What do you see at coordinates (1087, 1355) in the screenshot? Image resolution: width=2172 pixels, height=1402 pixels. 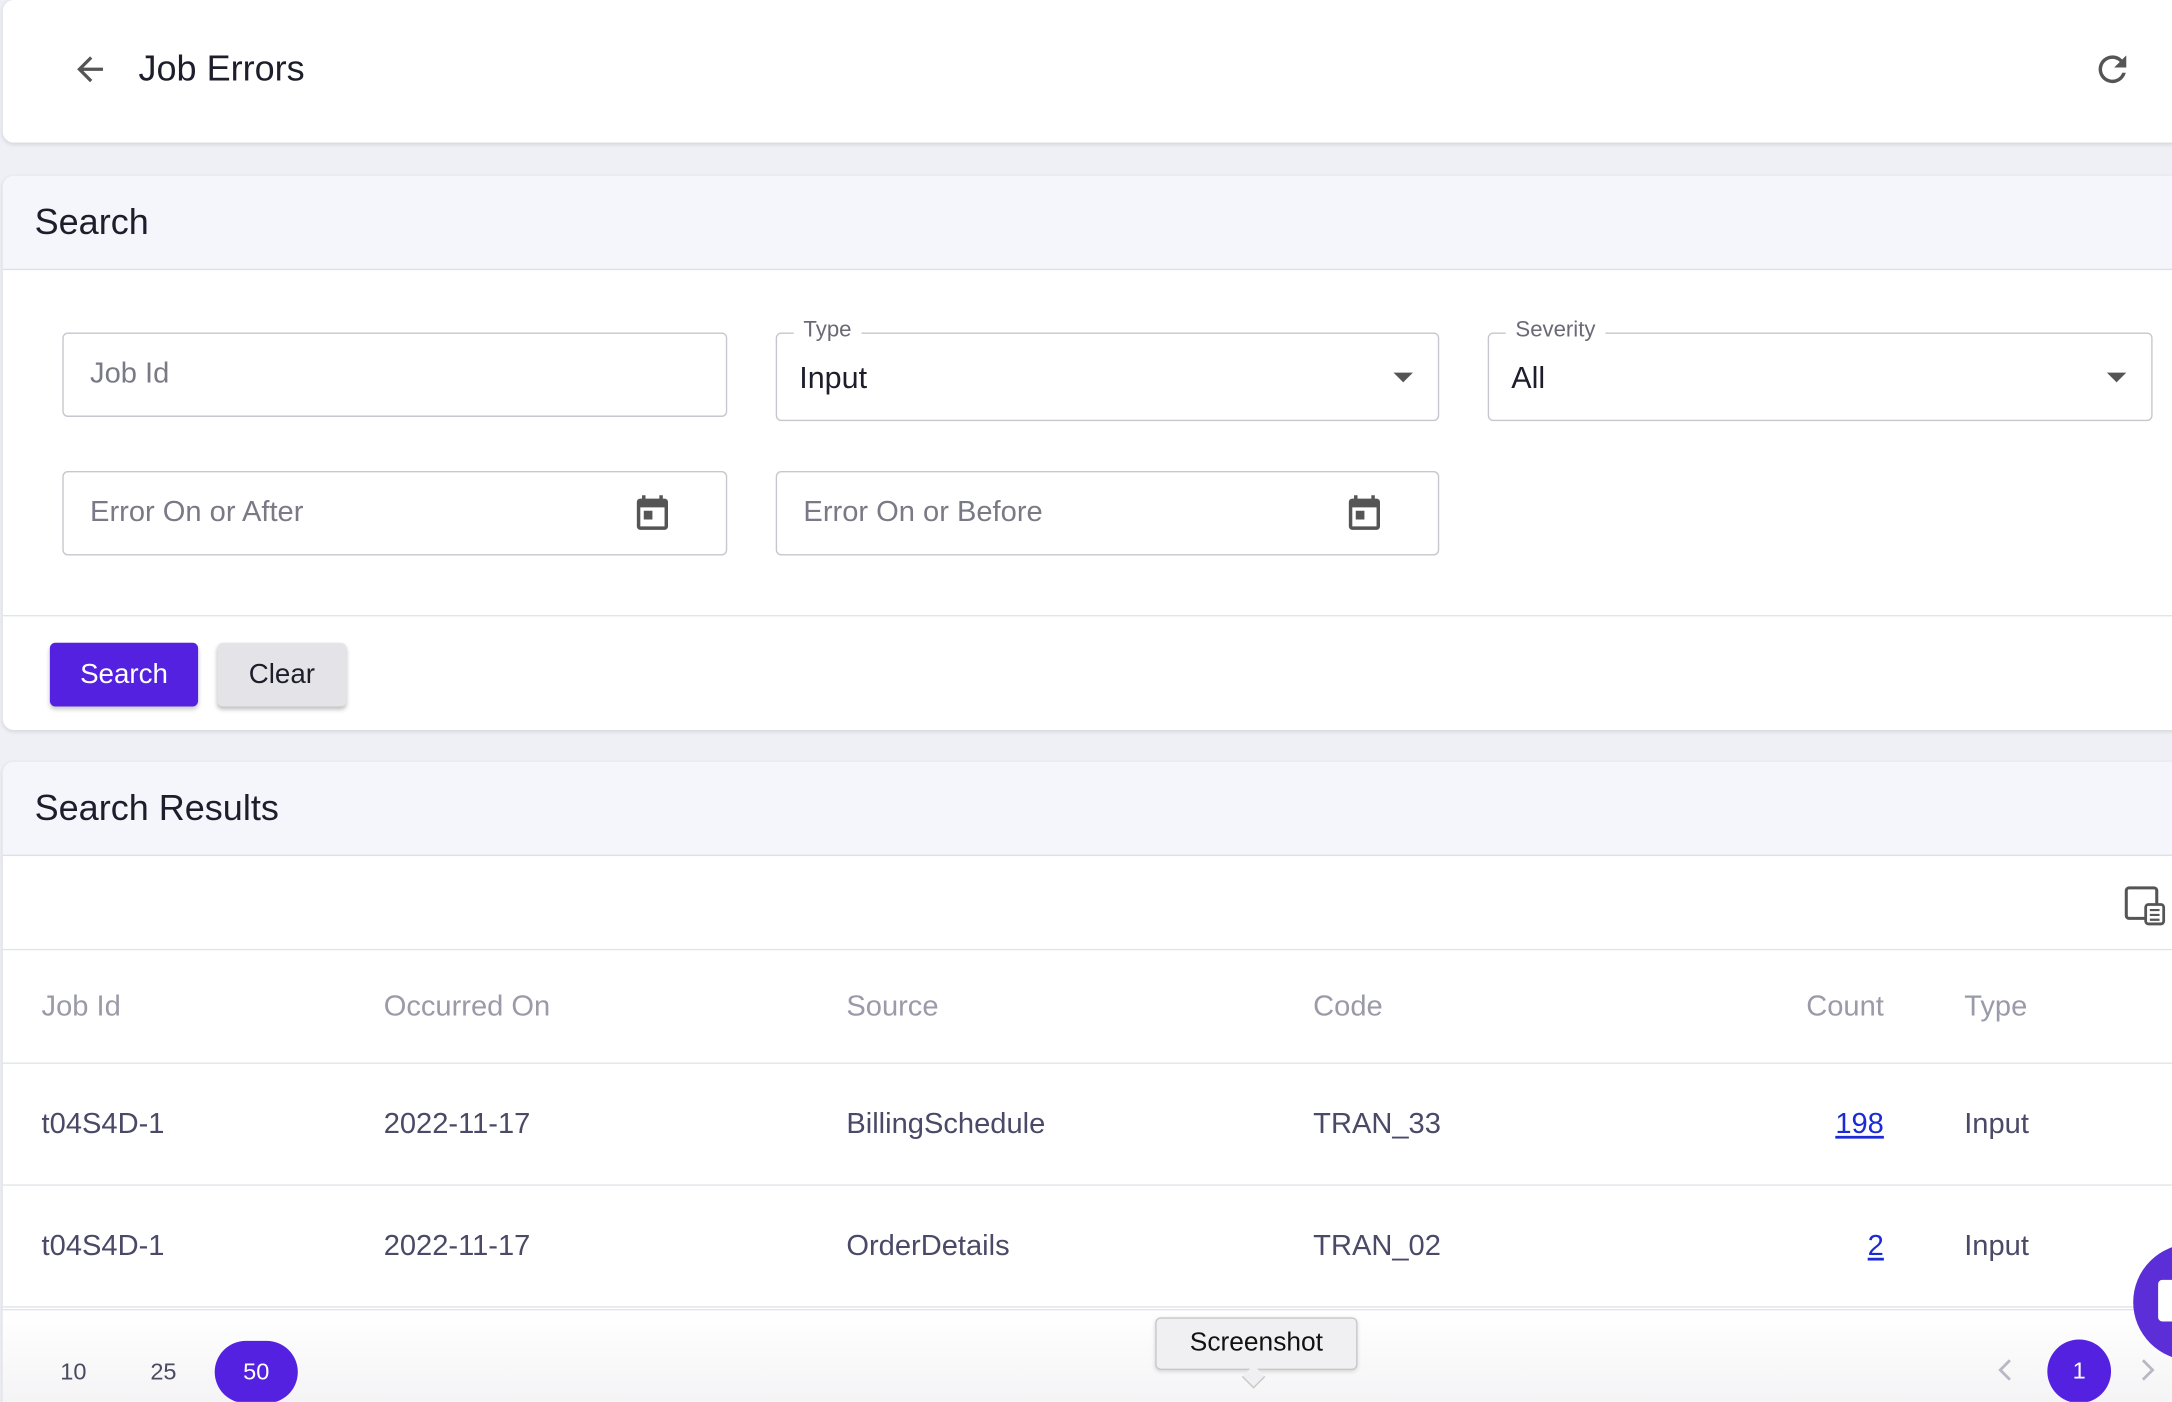 I see `pagination-bar: 10 25 50 Screenshot 1` at bounding box center [1087, 1355].